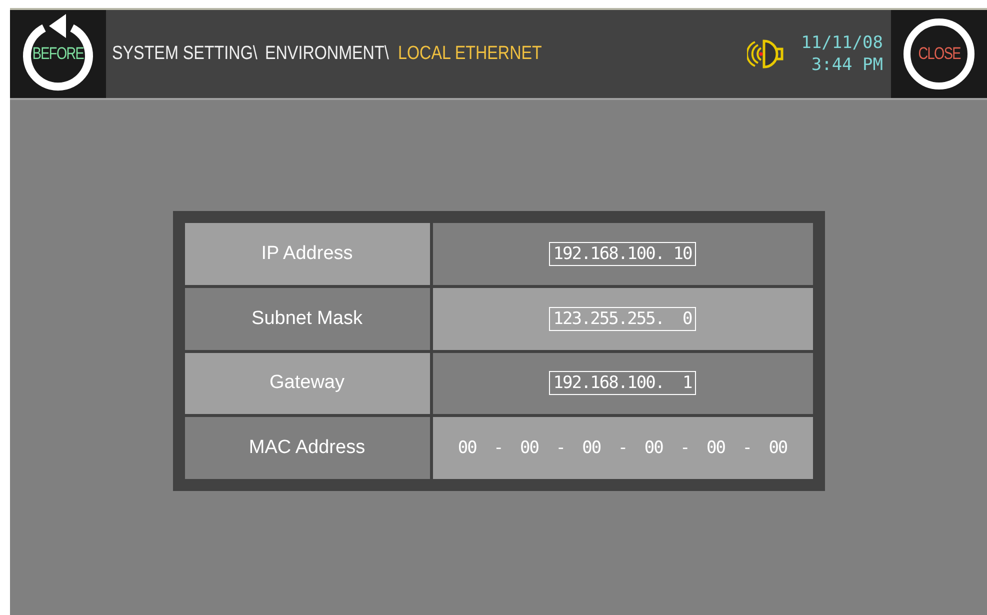  Describe the element at coordinates (307, 383) in the screenshot. I see `setting-label: Gateway` at that location.